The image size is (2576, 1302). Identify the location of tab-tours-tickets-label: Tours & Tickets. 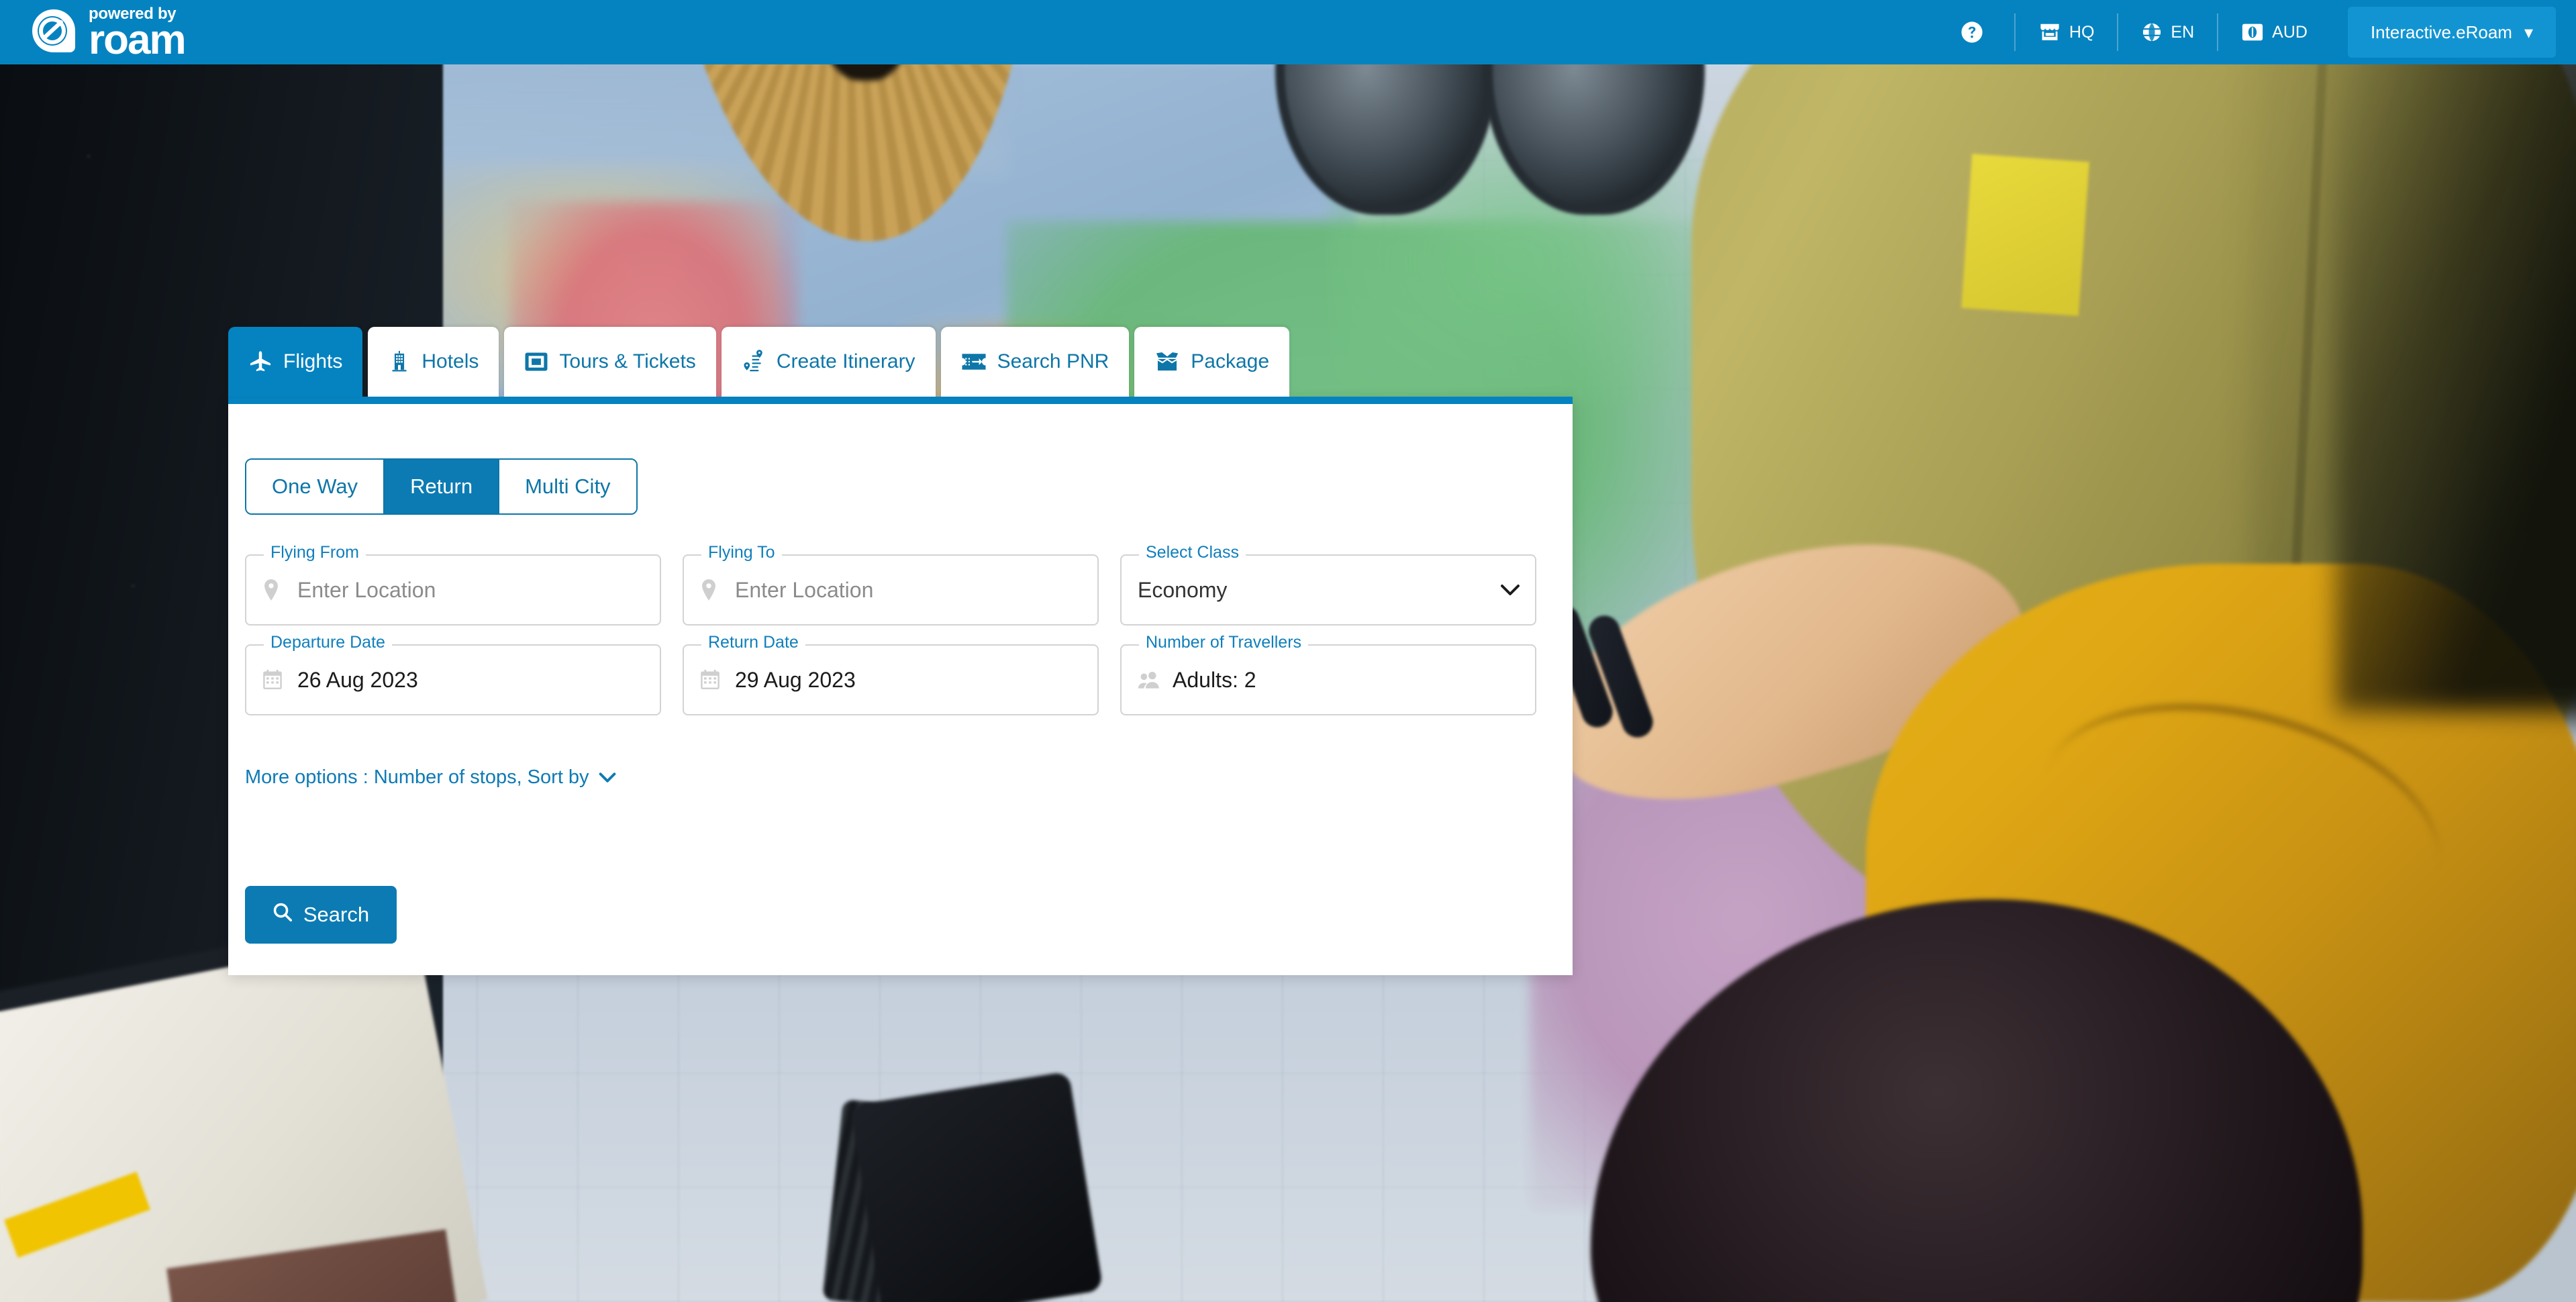
(627, 361).